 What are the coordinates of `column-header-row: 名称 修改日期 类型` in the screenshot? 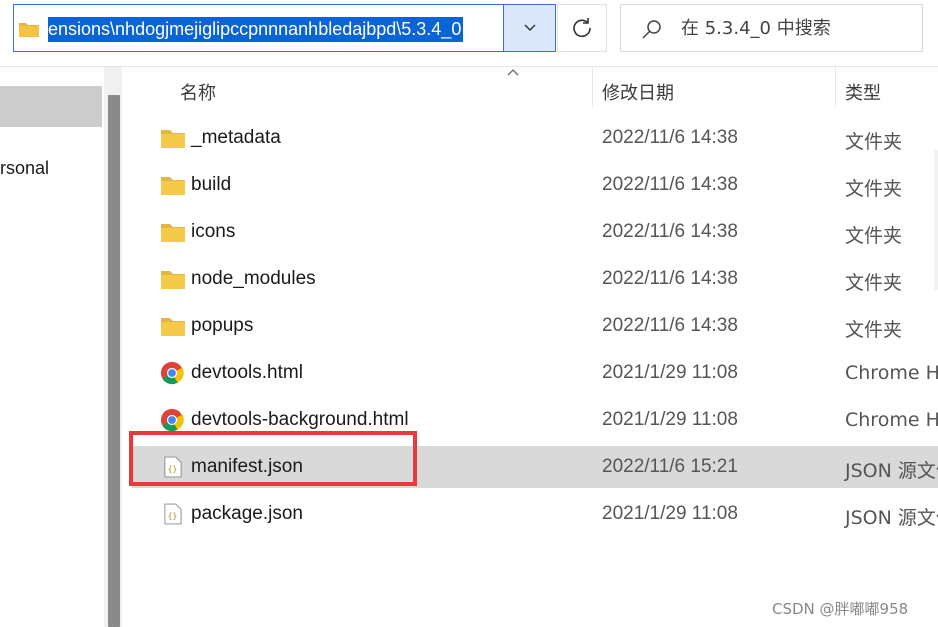 It's located at (535, 89).